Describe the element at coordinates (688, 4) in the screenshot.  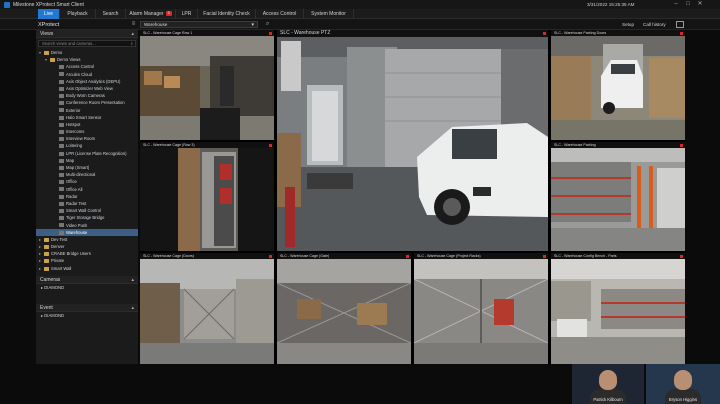
I see `maximize-icon: □` at that location.